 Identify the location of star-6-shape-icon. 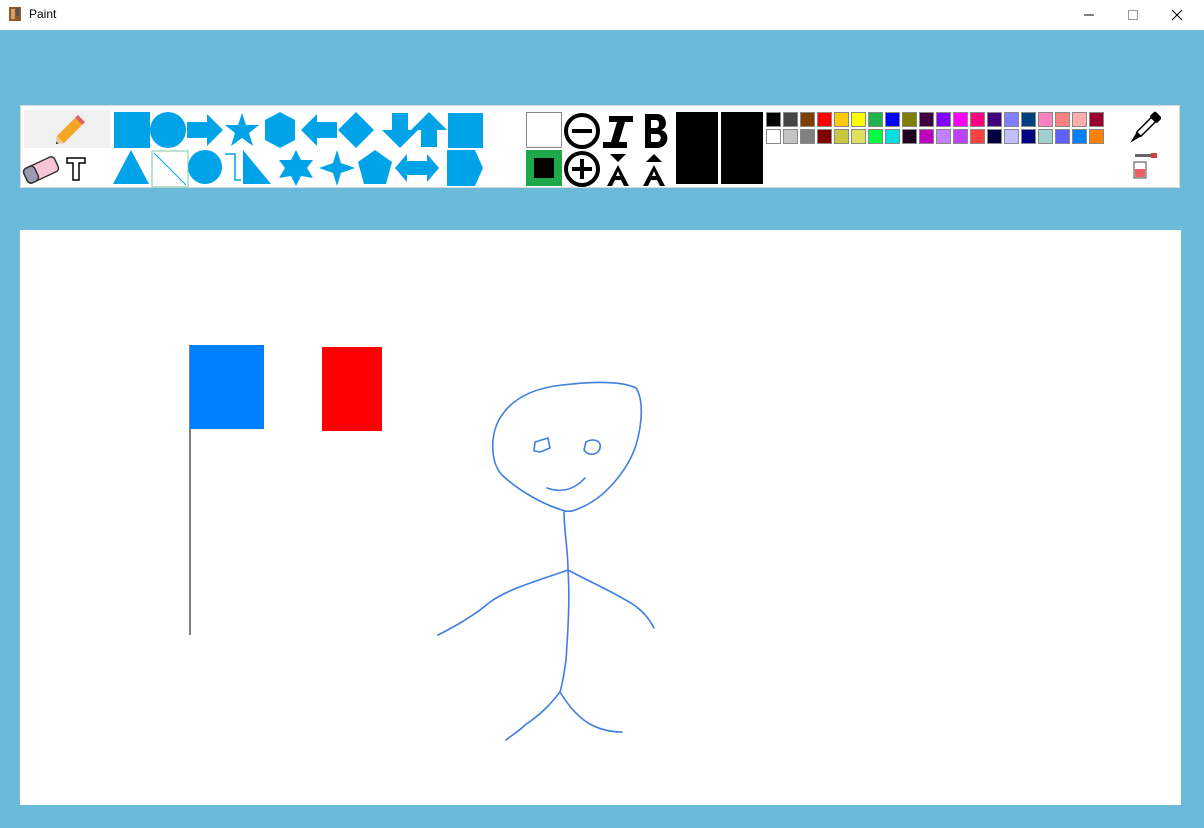
(296, 168).